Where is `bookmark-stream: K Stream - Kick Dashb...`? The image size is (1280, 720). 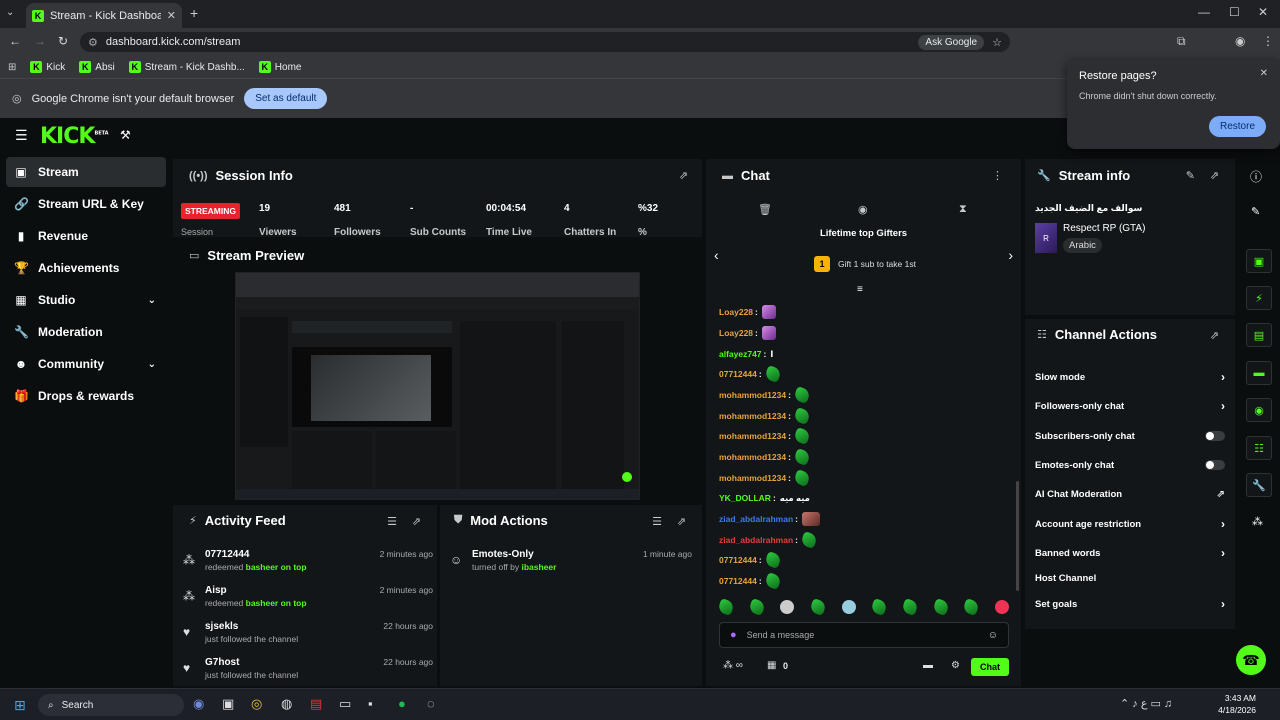
bookmark-stream: K Stream - Kick Dashb... is located at coordinates (186, 67).